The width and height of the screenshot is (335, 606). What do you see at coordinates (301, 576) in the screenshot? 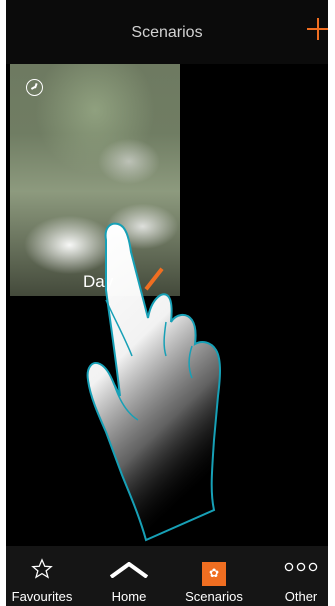
I see `nav-item-other: Other` at bounding box center [301, 576].